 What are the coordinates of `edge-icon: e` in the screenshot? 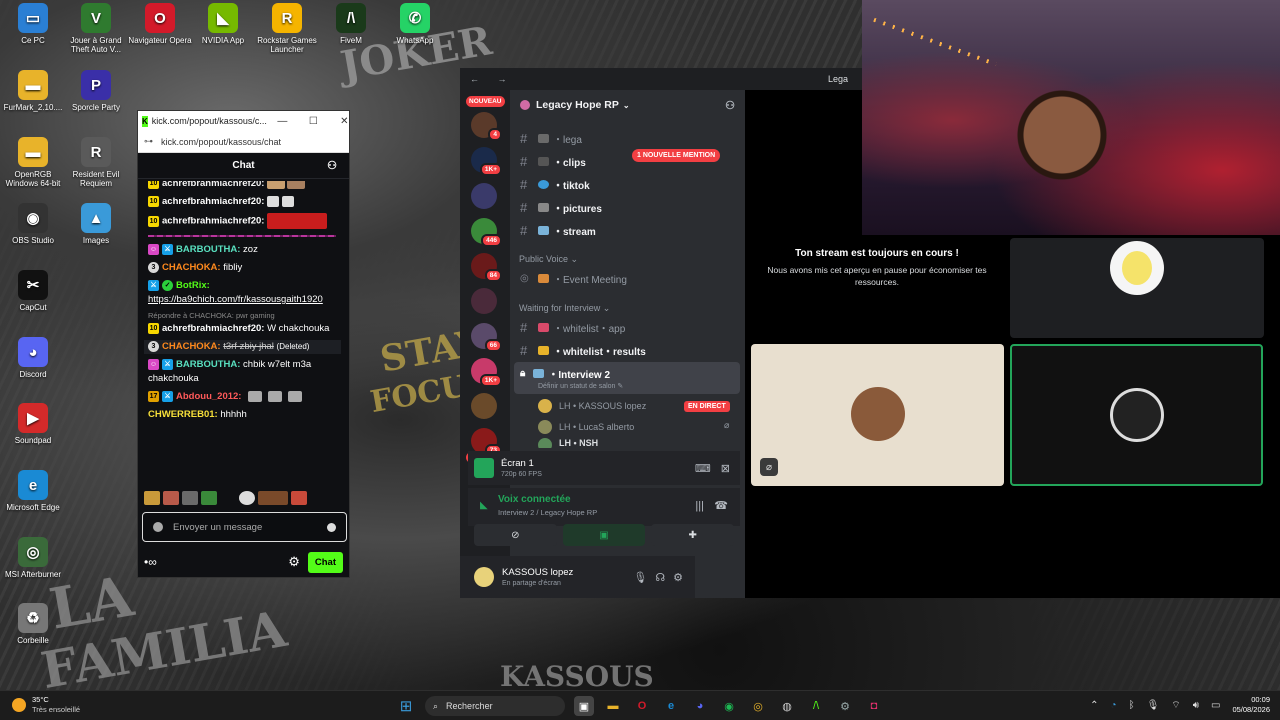 It's located at (671, 706).